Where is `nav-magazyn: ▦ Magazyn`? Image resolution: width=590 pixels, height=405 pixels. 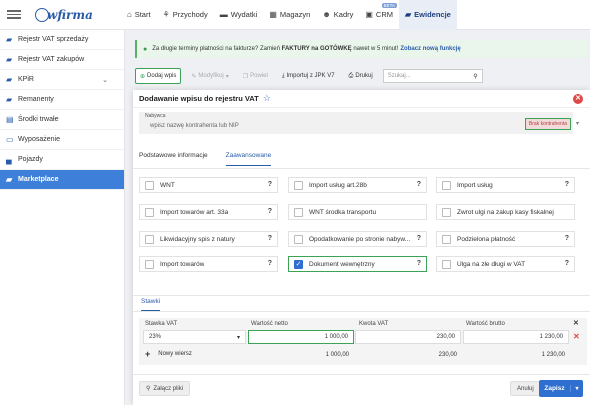
nav-magazyn: ▦ Magazyn is located at coordinates (289, 15).